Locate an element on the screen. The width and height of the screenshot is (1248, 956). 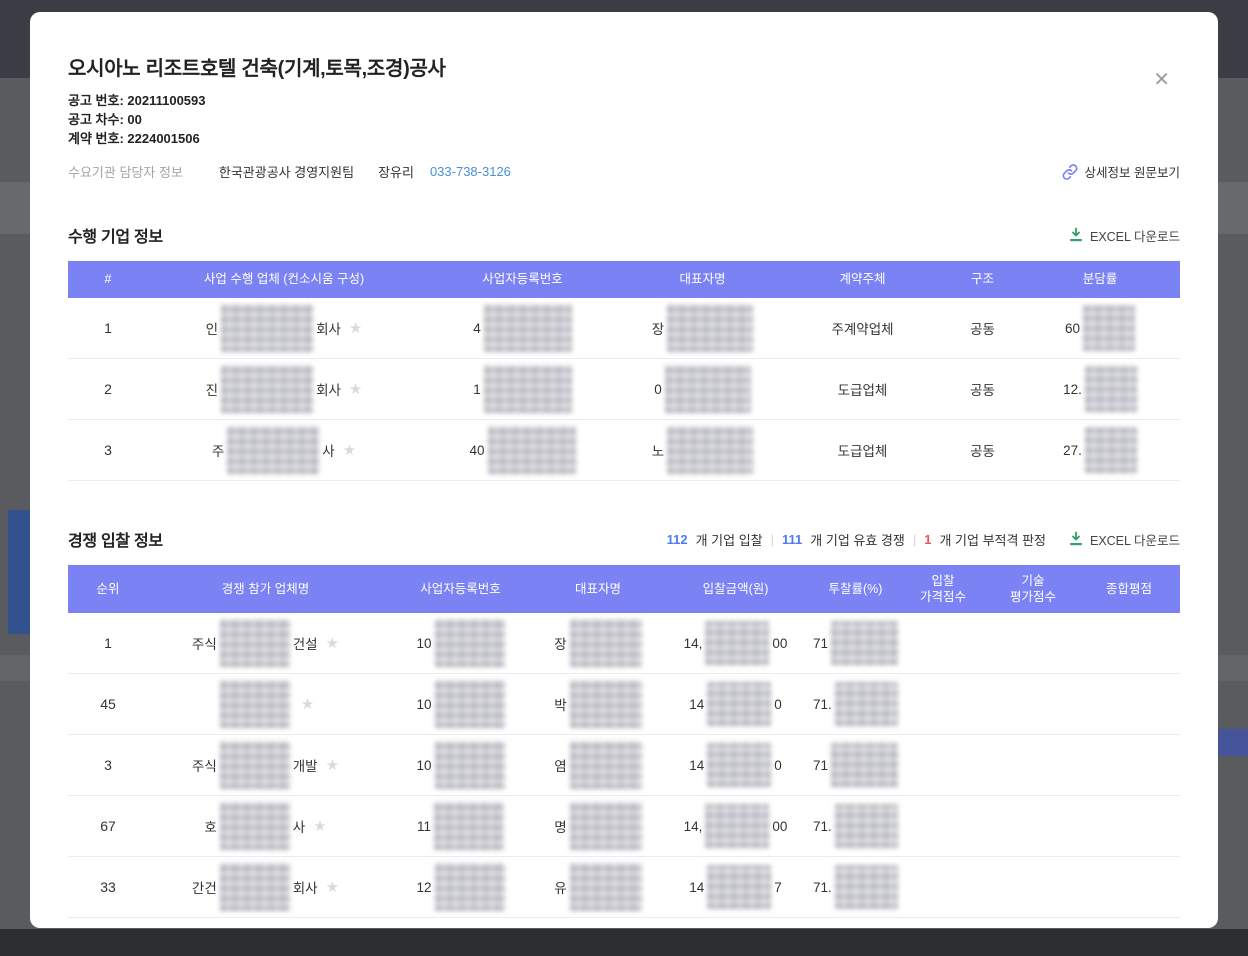
tech-score-cell is located at coordinates (1033, 887).